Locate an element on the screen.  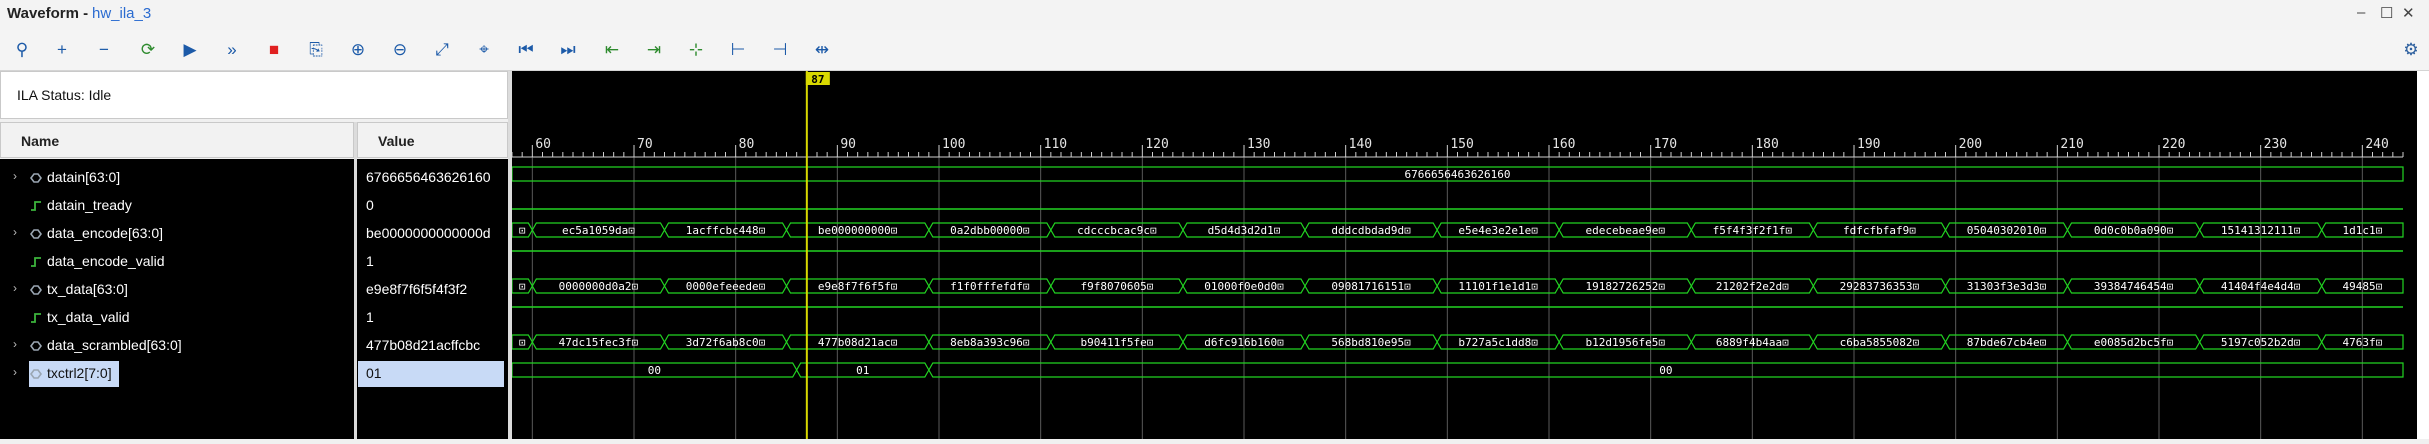
signal-row: data_encode_valid is located at coordinates (177, 262).